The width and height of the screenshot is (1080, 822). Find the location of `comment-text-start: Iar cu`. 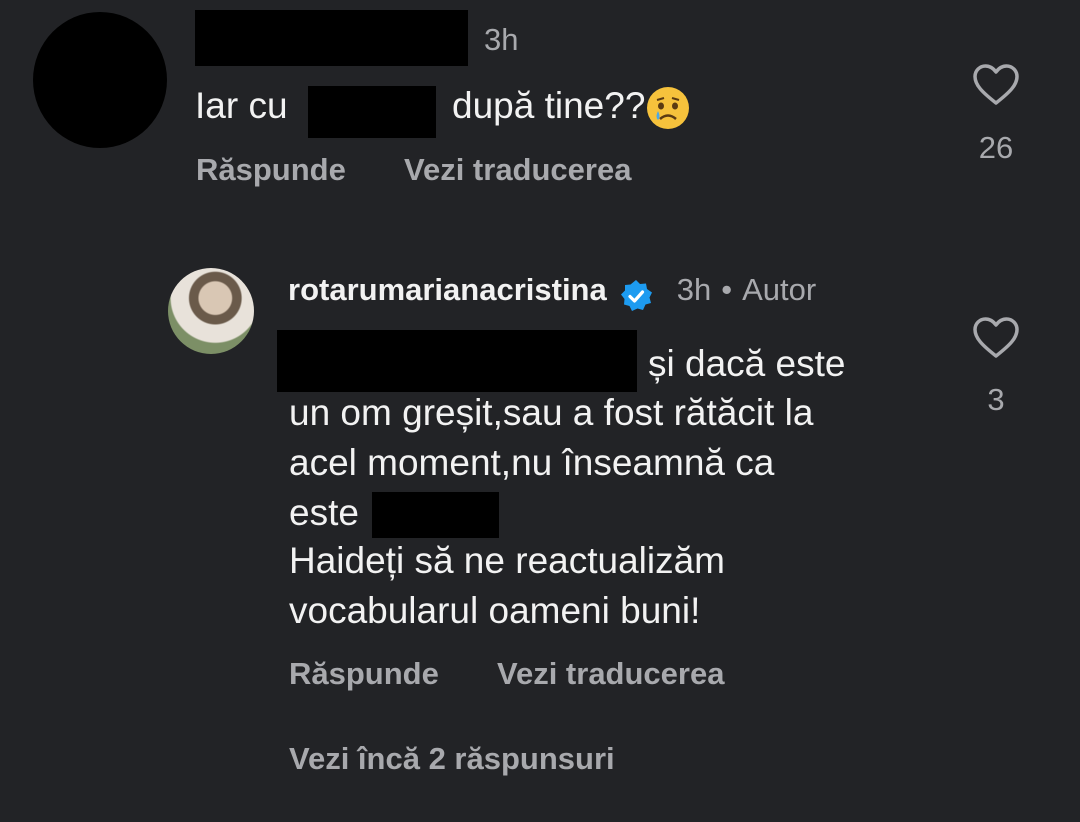

comment-text-start: Iar cu is located at coordinates (241, 105).